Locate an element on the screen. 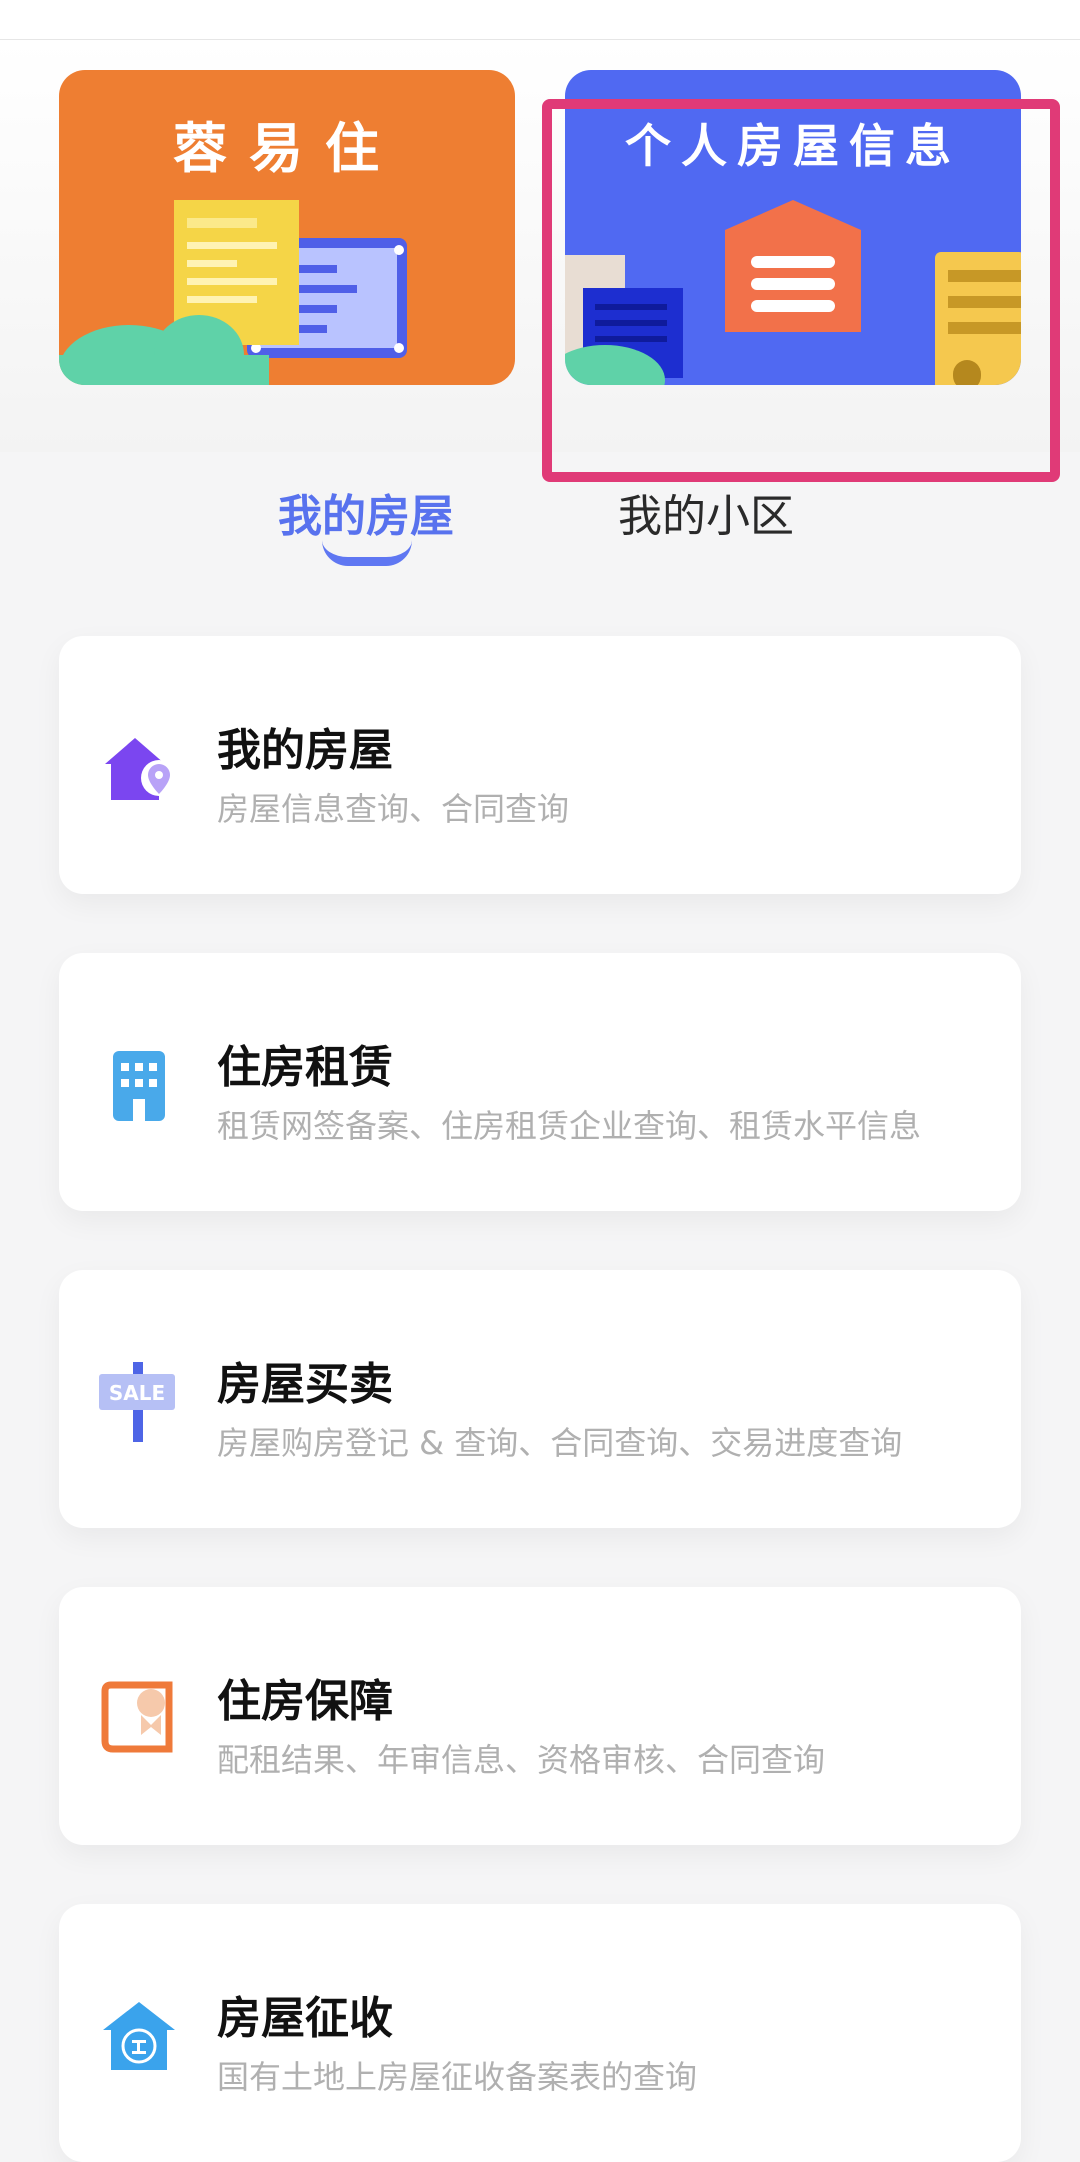 The height and width of the screenshot is (2162, 1080). svg-text: SALE is located at coordinates (137, 1393).